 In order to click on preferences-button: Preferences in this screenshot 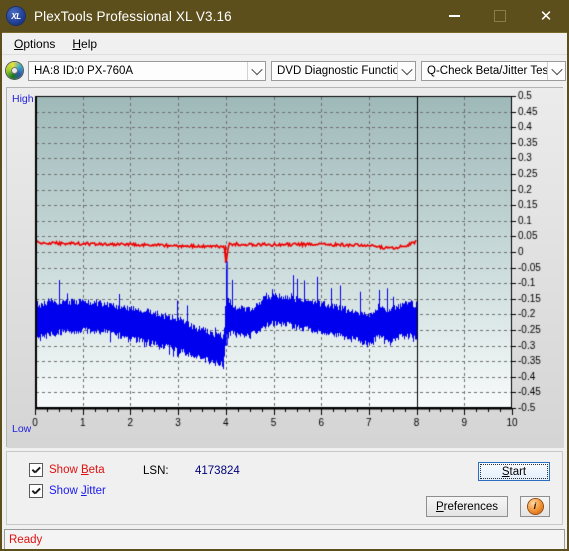, I will do `click(467, 506)`.